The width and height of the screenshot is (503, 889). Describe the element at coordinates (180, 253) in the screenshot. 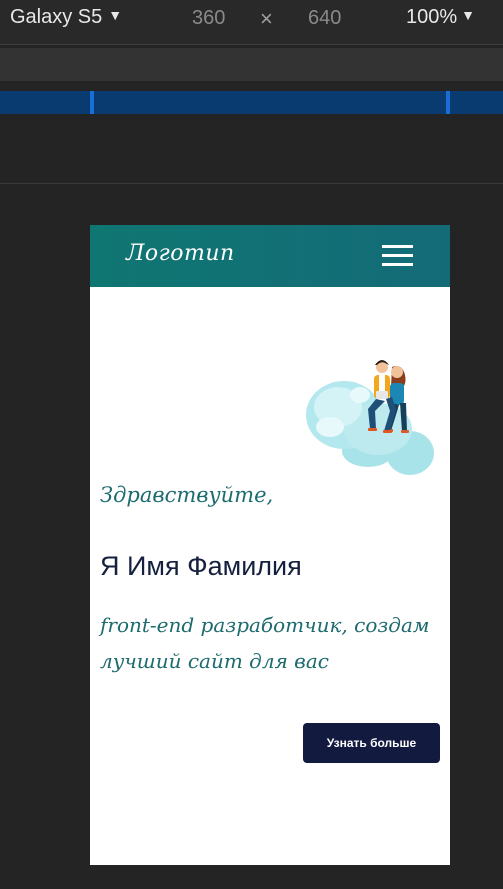

I see `logo: Логотип` at that location.